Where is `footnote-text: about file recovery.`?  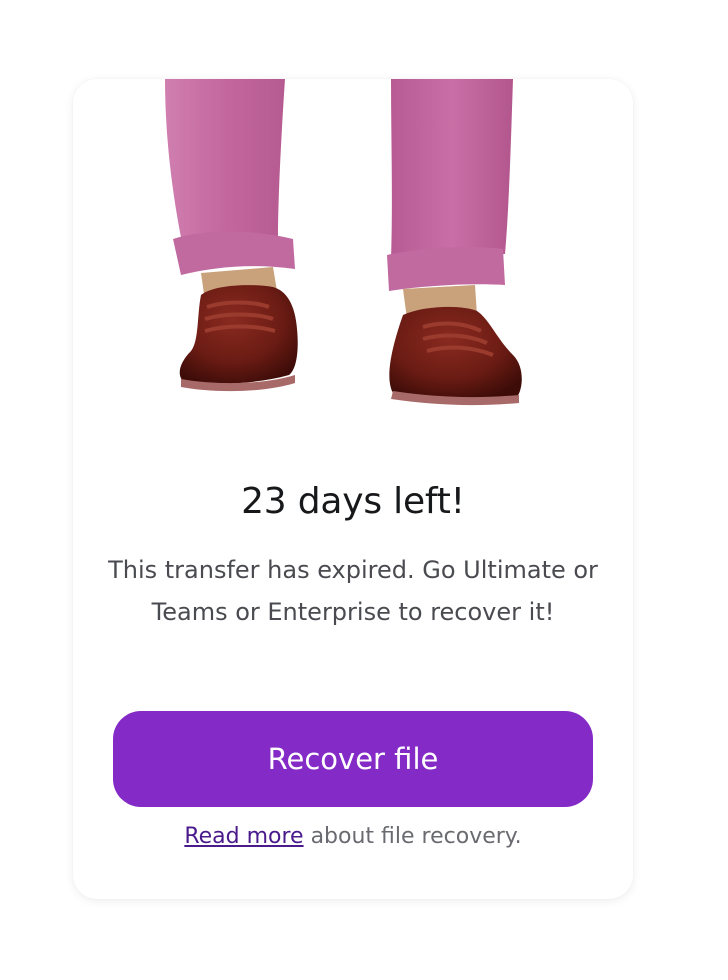
footnote-text: about file recovery. is located at coordinates (412, 836).